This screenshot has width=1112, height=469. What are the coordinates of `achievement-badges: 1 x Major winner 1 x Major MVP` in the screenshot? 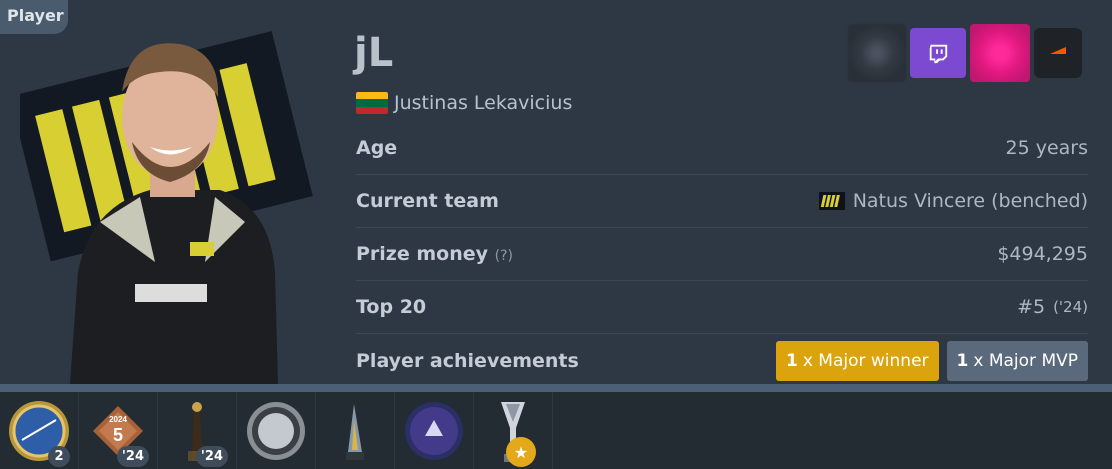 It's located at (931, 360).